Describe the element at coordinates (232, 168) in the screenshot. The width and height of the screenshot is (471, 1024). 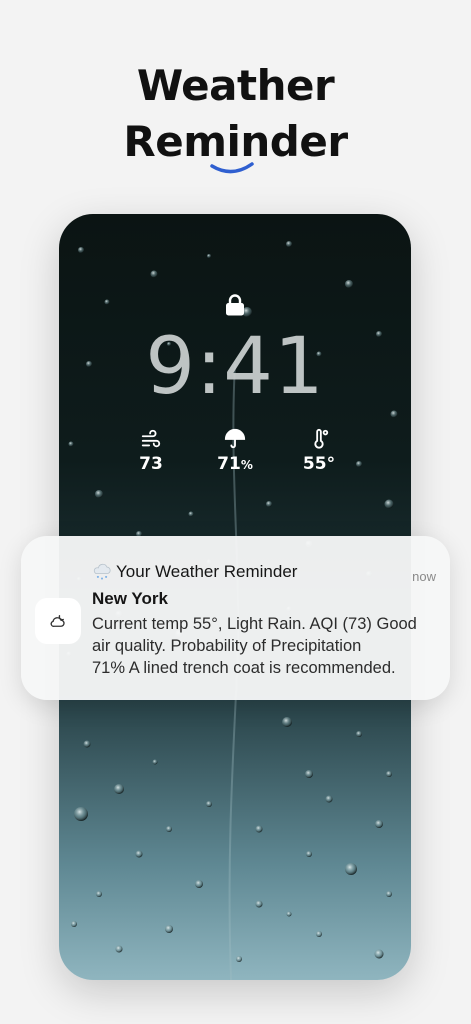
I see `title-underline-swoosh` at that location.